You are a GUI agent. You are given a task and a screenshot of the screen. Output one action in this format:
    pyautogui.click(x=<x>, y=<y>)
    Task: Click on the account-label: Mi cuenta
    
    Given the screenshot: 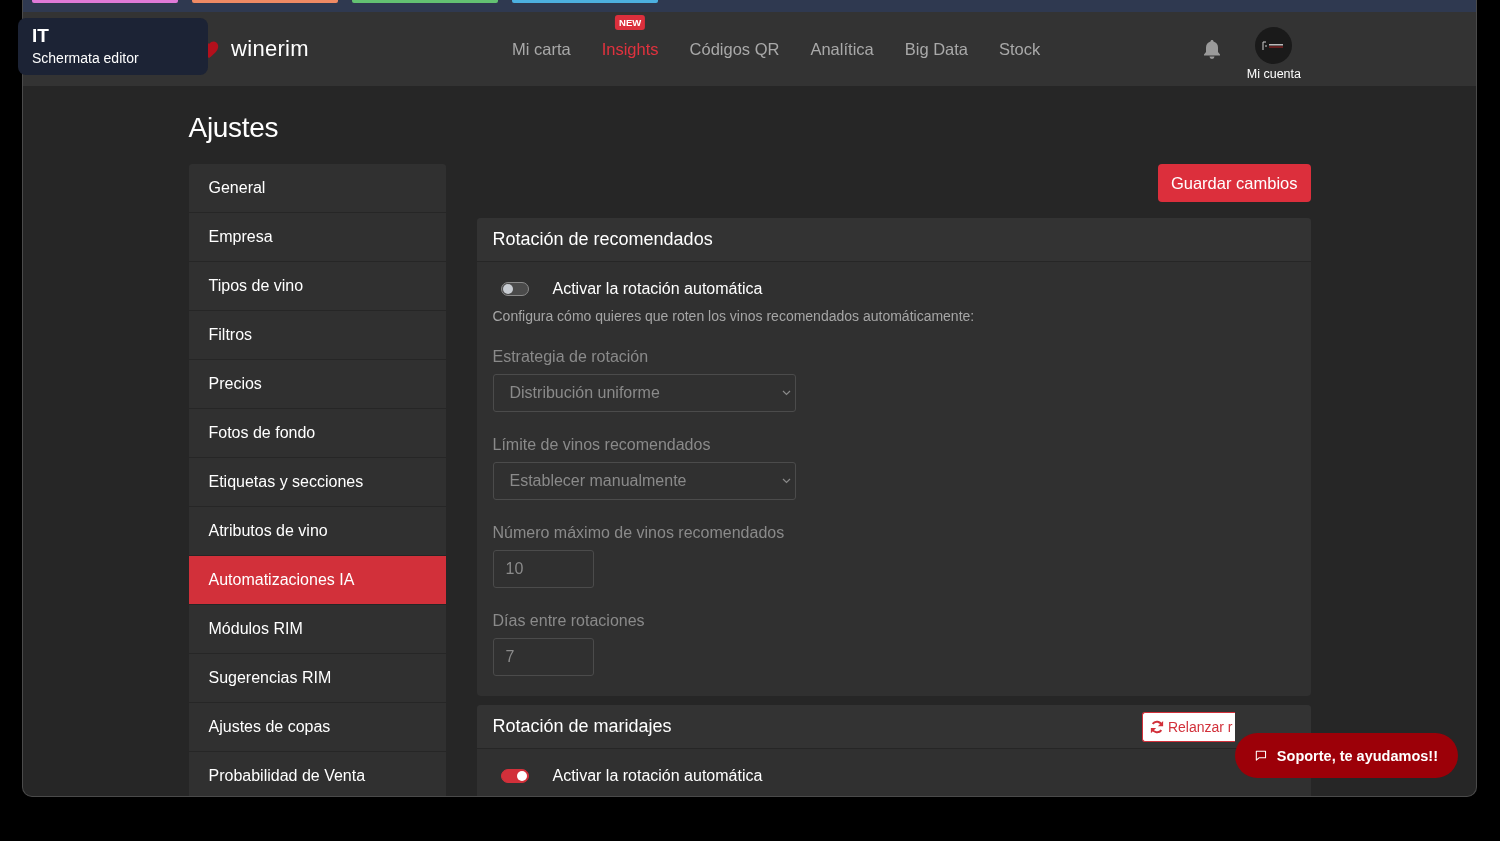 What is the action you would take?
    pyautogui.click(x=1273, y=74)
    